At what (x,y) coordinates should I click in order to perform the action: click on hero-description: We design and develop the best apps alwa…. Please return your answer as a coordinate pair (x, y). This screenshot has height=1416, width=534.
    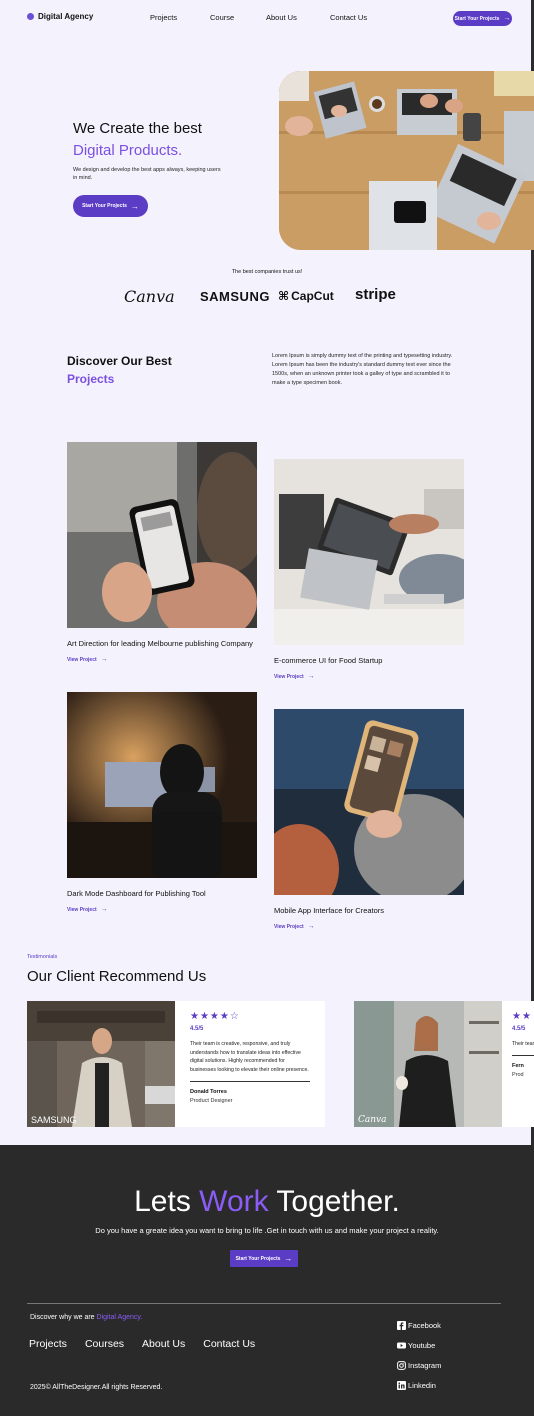
    Looking at the image, I should click on (147, 174).